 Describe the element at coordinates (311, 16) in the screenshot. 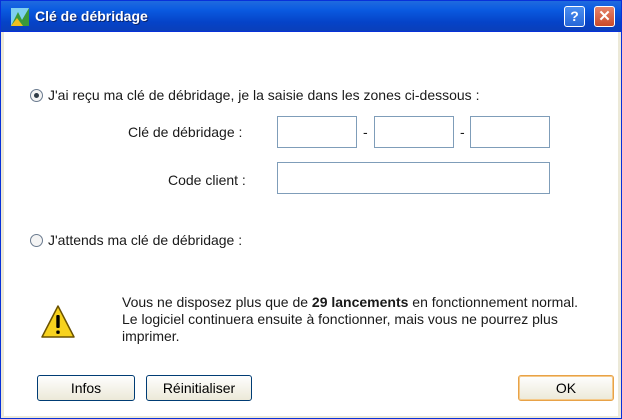

I see `title-bar: Clé de débridage ? ✕` at that location.